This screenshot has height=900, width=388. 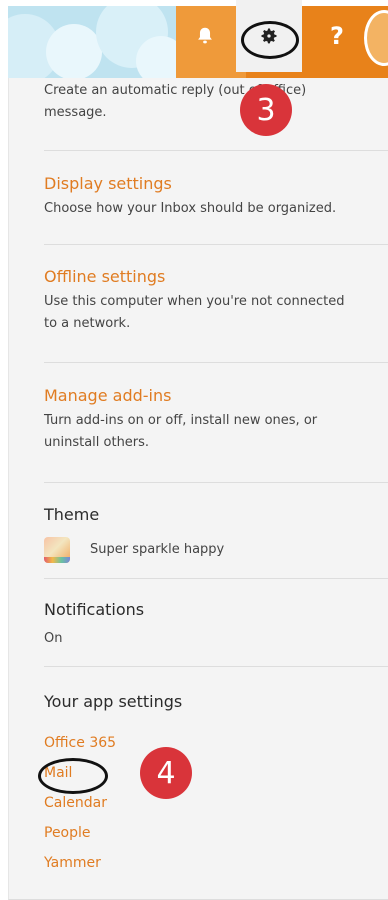 I want to click on display-settings-link: Display settings, so click(x=216, y=184).